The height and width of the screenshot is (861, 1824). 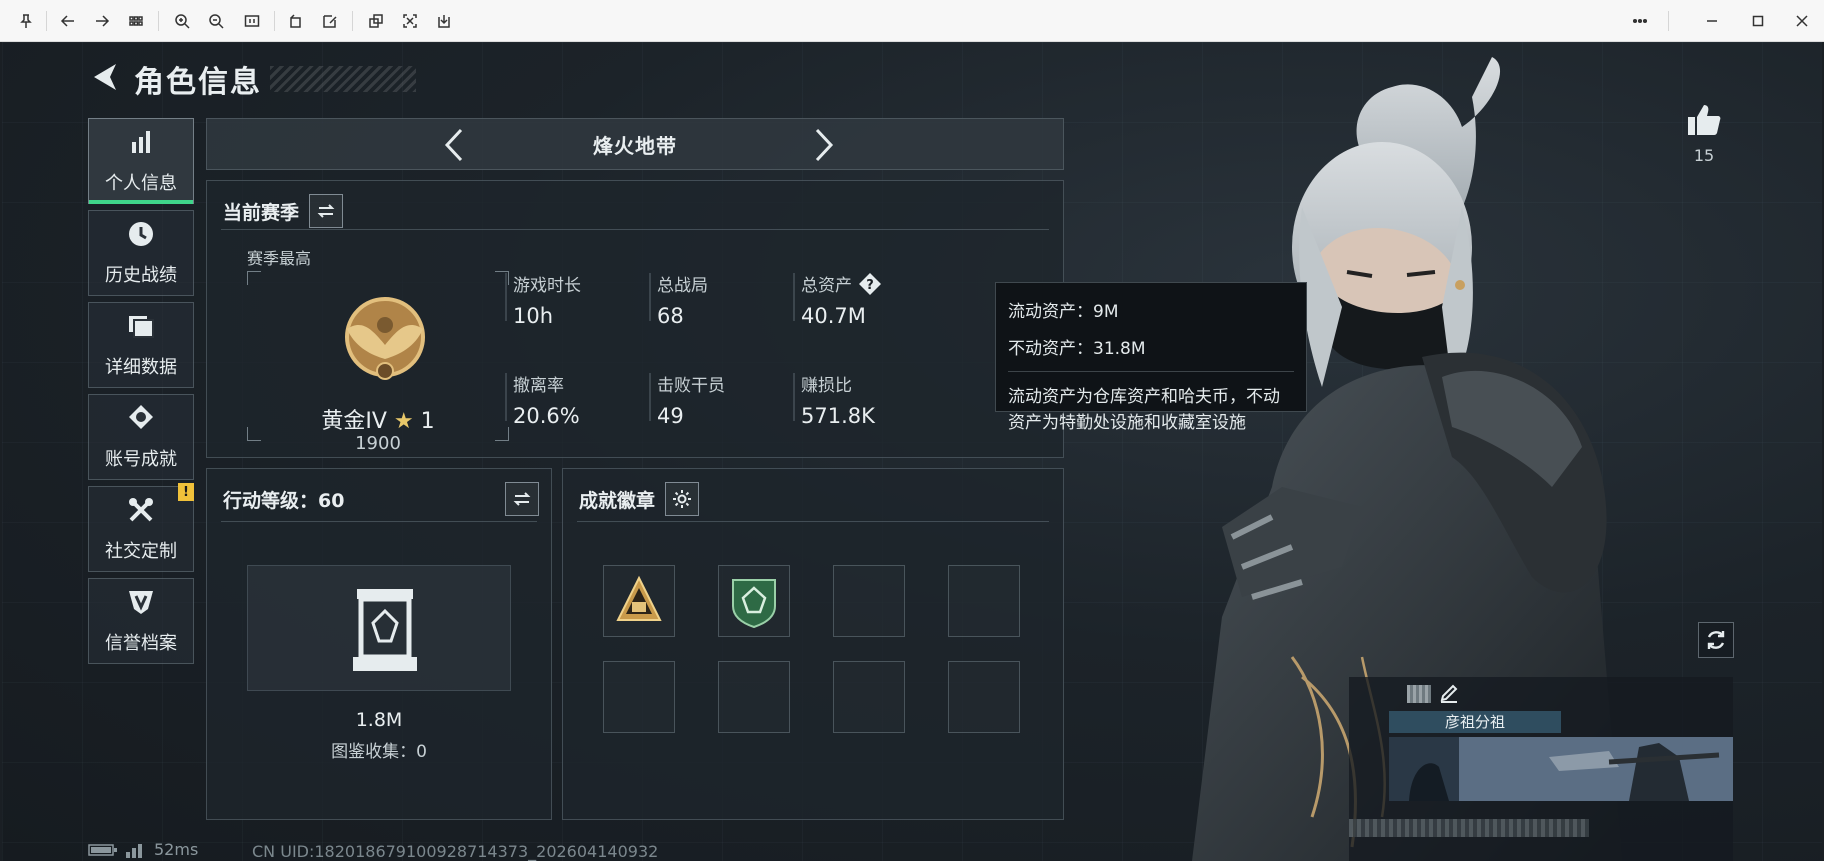 What do you see at coordinates (522, 499) in the screenshot?
I see `switch-level-button` at bounding box center [522, 499].